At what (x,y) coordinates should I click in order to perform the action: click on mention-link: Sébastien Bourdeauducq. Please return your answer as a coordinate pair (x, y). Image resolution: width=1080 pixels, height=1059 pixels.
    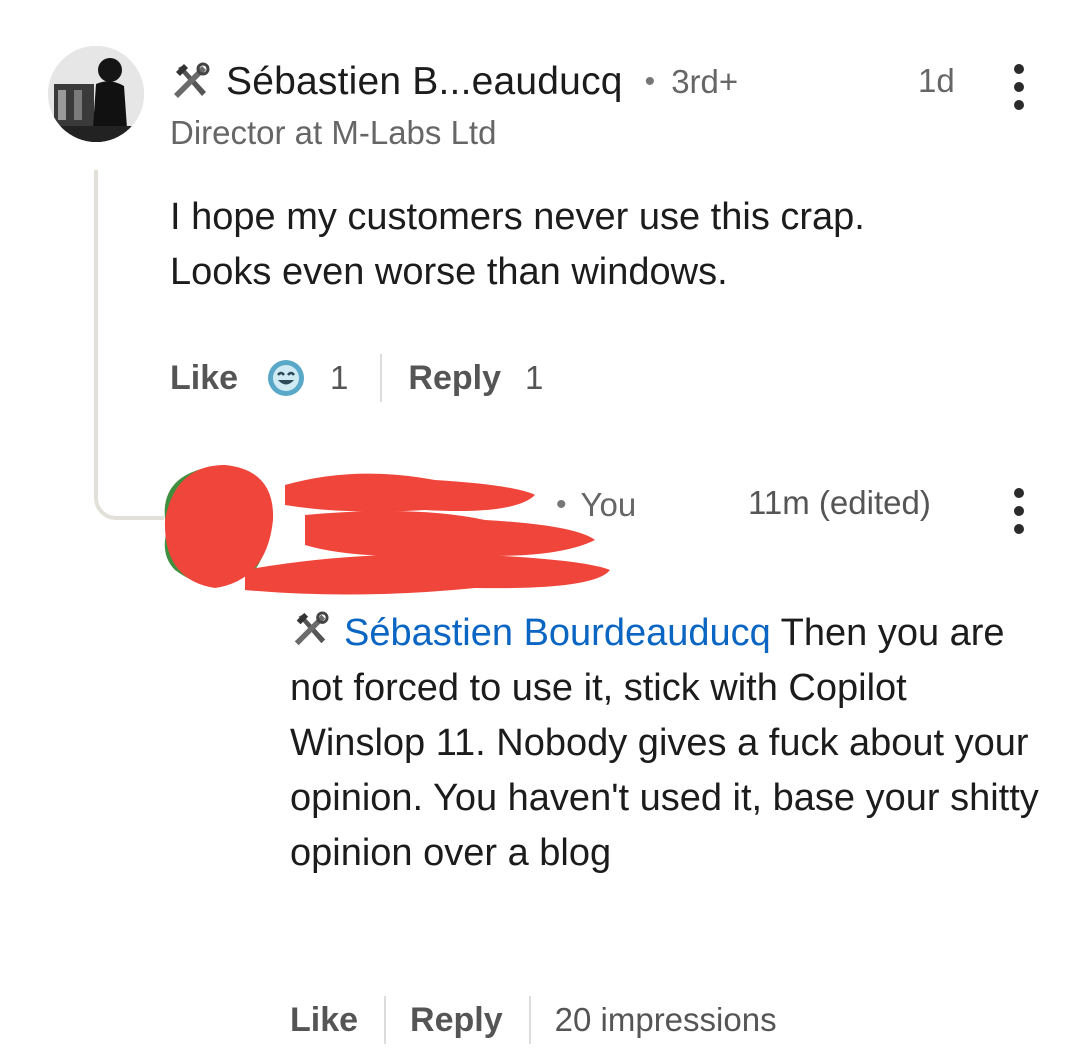
    Looking at the image, I should click on (557, 633).